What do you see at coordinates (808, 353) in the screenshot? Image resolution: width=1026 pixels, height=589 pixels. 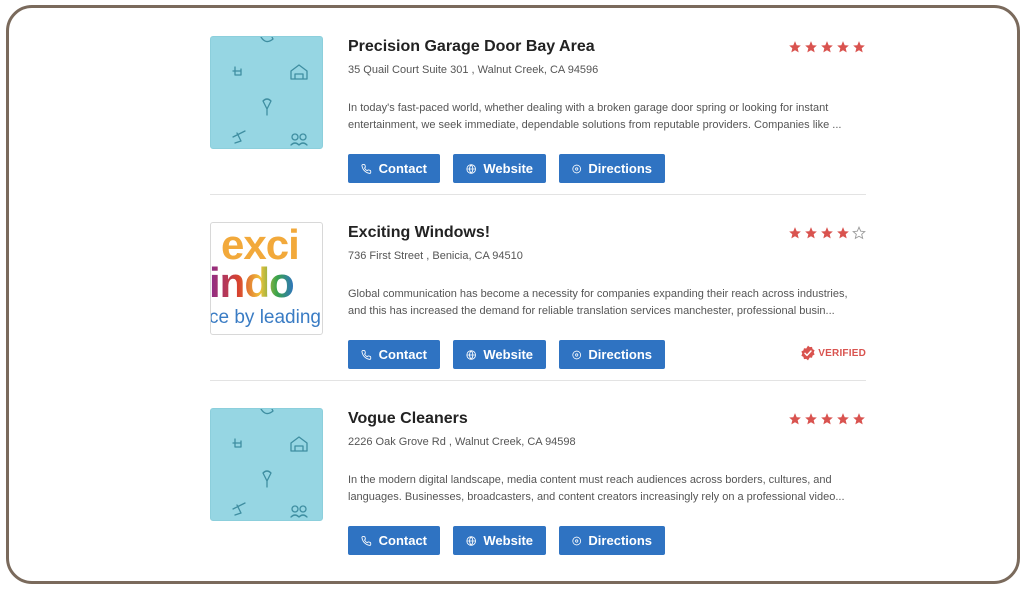 I see `verified-badge-icon` at bounding box center [808, 353].